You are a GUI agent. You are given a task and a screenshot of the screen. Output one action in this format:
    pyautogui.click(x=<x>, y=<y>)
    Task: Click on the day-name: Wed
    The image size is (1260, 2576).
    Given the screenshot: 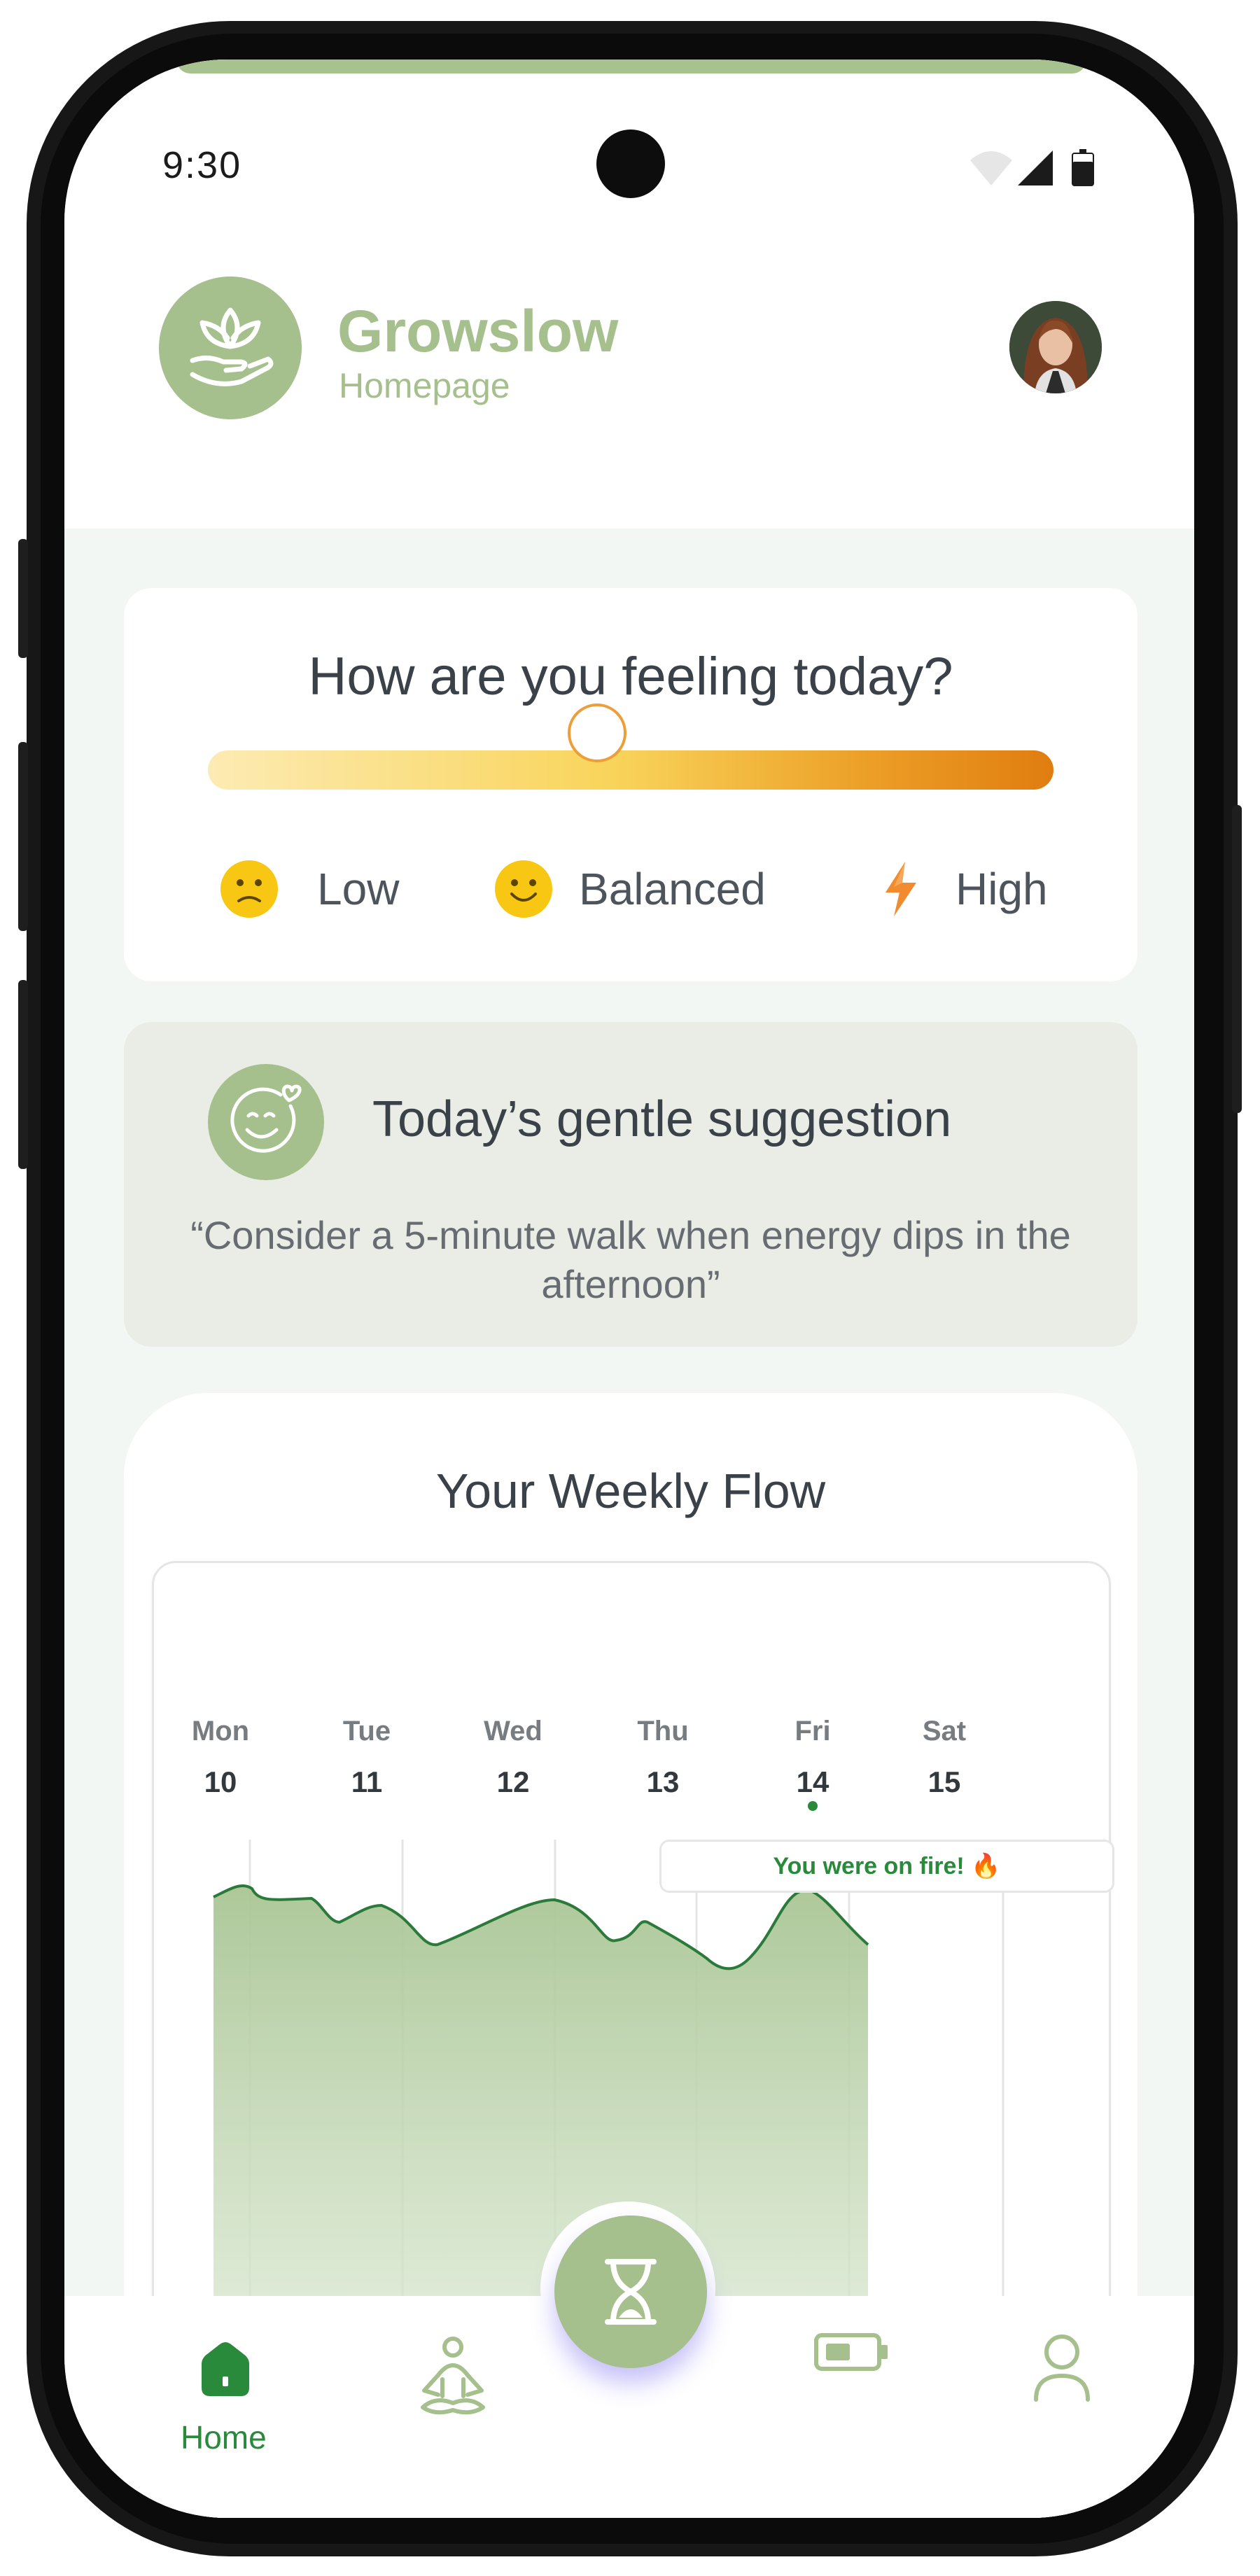 What is the action you would take?
    pyautogui.click(x=513, y=1731)
    